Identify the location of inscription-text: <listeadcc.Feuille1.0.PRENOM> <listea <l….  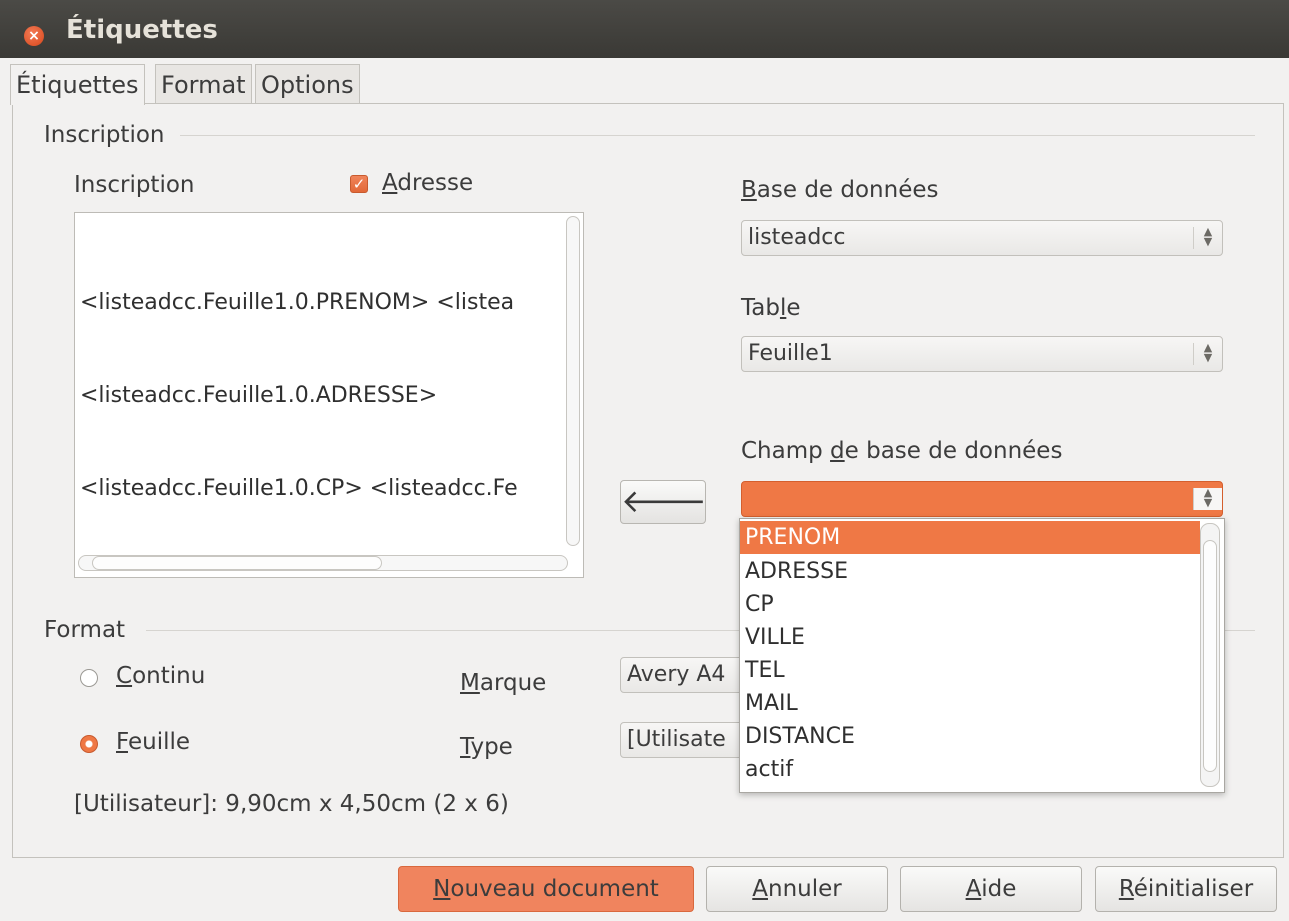
(299, 395).